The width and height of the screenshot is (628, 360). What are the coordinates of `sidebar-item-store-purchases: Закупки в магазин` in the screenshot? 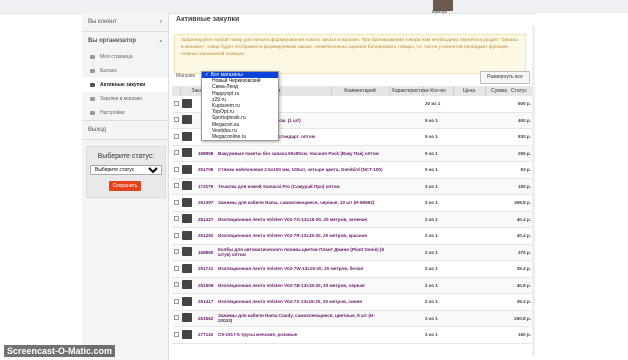 It's located at (125, 99).